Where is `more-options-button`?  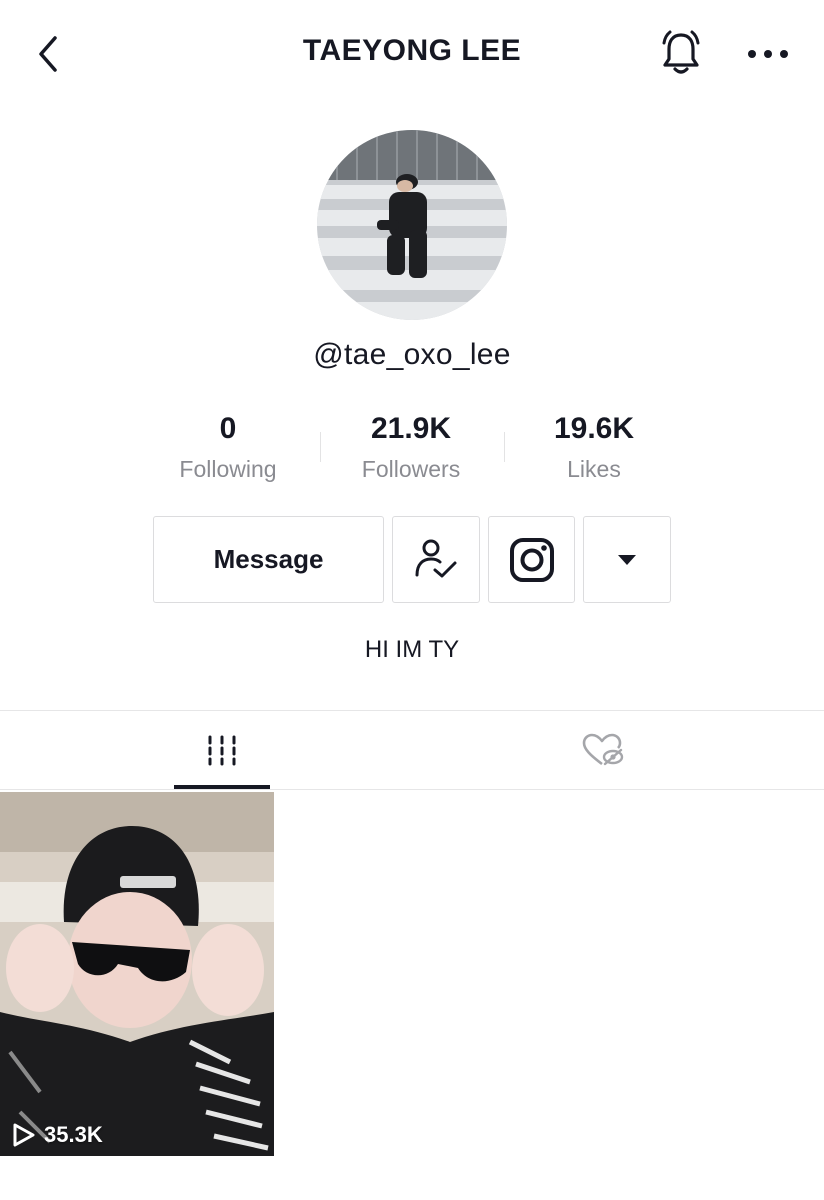
more-options-button is located at coordinates (768, 54).